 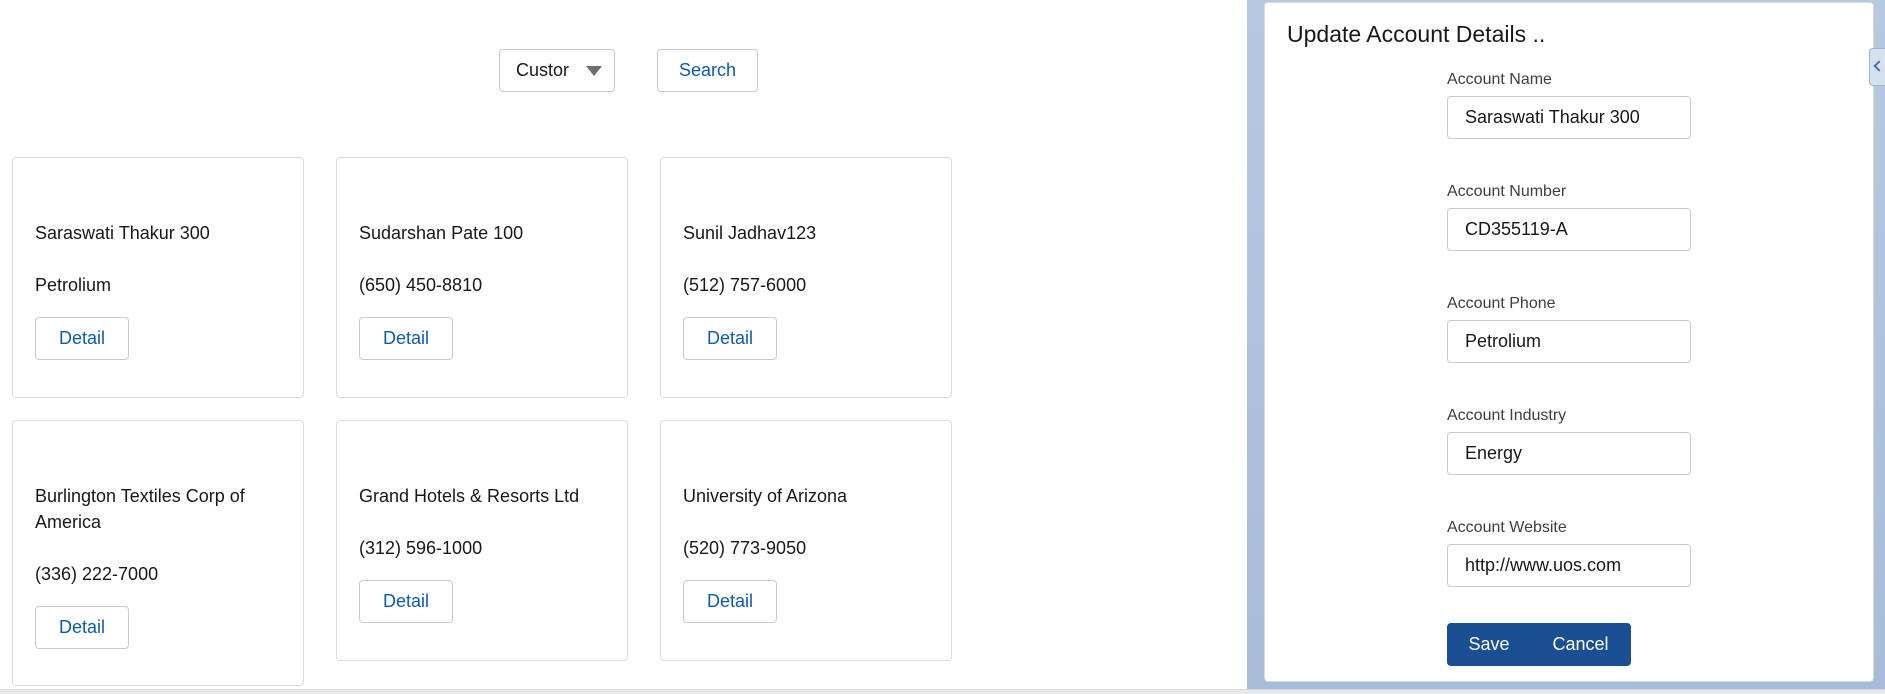 What do you see at coordinates (97, 574) in the screenshot?
I see `account-phone: (336) 222-7000` at bounding box center [97, 574].